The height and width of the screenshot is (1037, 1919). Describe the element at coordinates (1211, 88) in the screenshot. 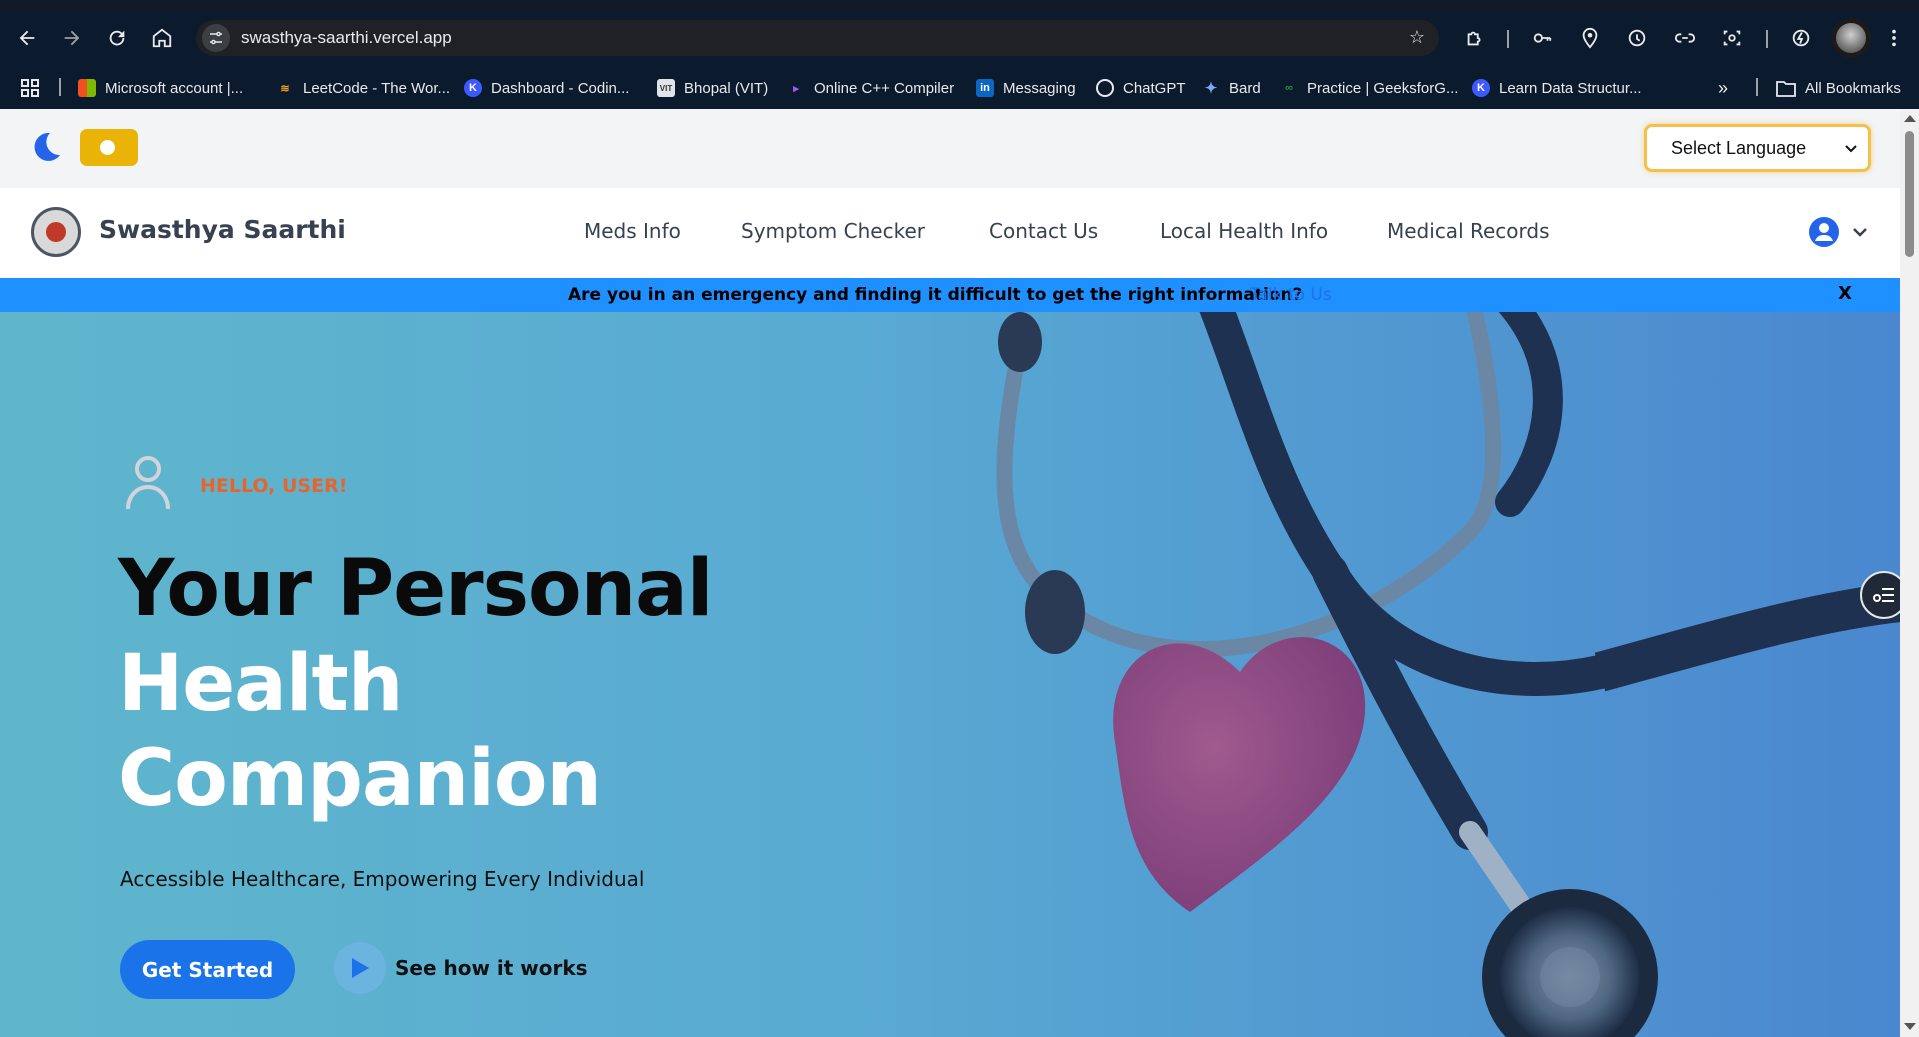

I see `bard-icon: ✦` at that location.